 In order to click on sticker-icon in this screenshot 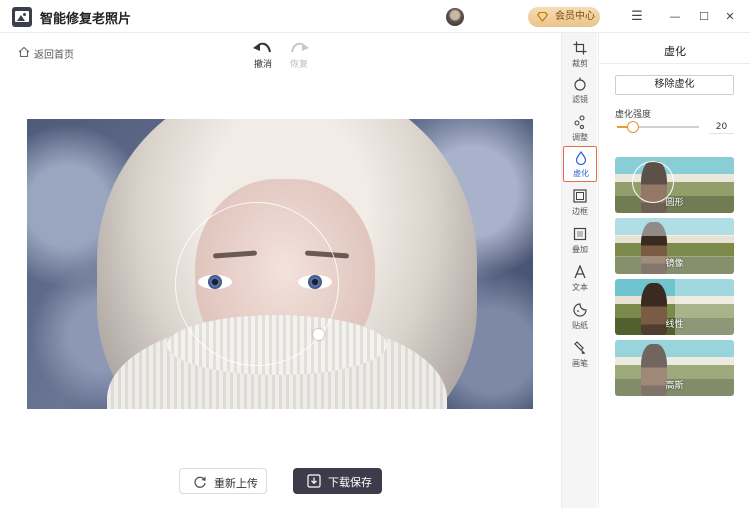, I will do `click(580, 310)`.